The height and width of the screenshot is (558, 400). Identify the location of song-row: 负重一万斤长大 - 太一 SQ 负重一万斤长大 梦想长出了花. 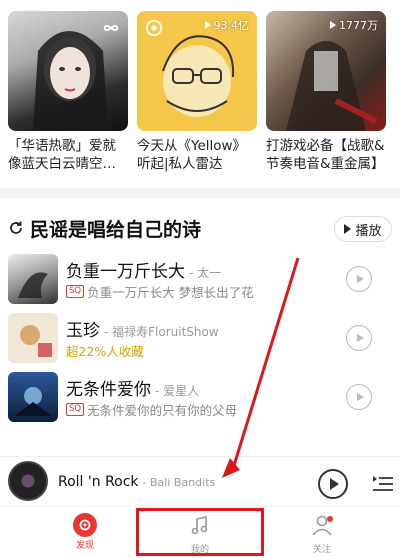
(200, 285).